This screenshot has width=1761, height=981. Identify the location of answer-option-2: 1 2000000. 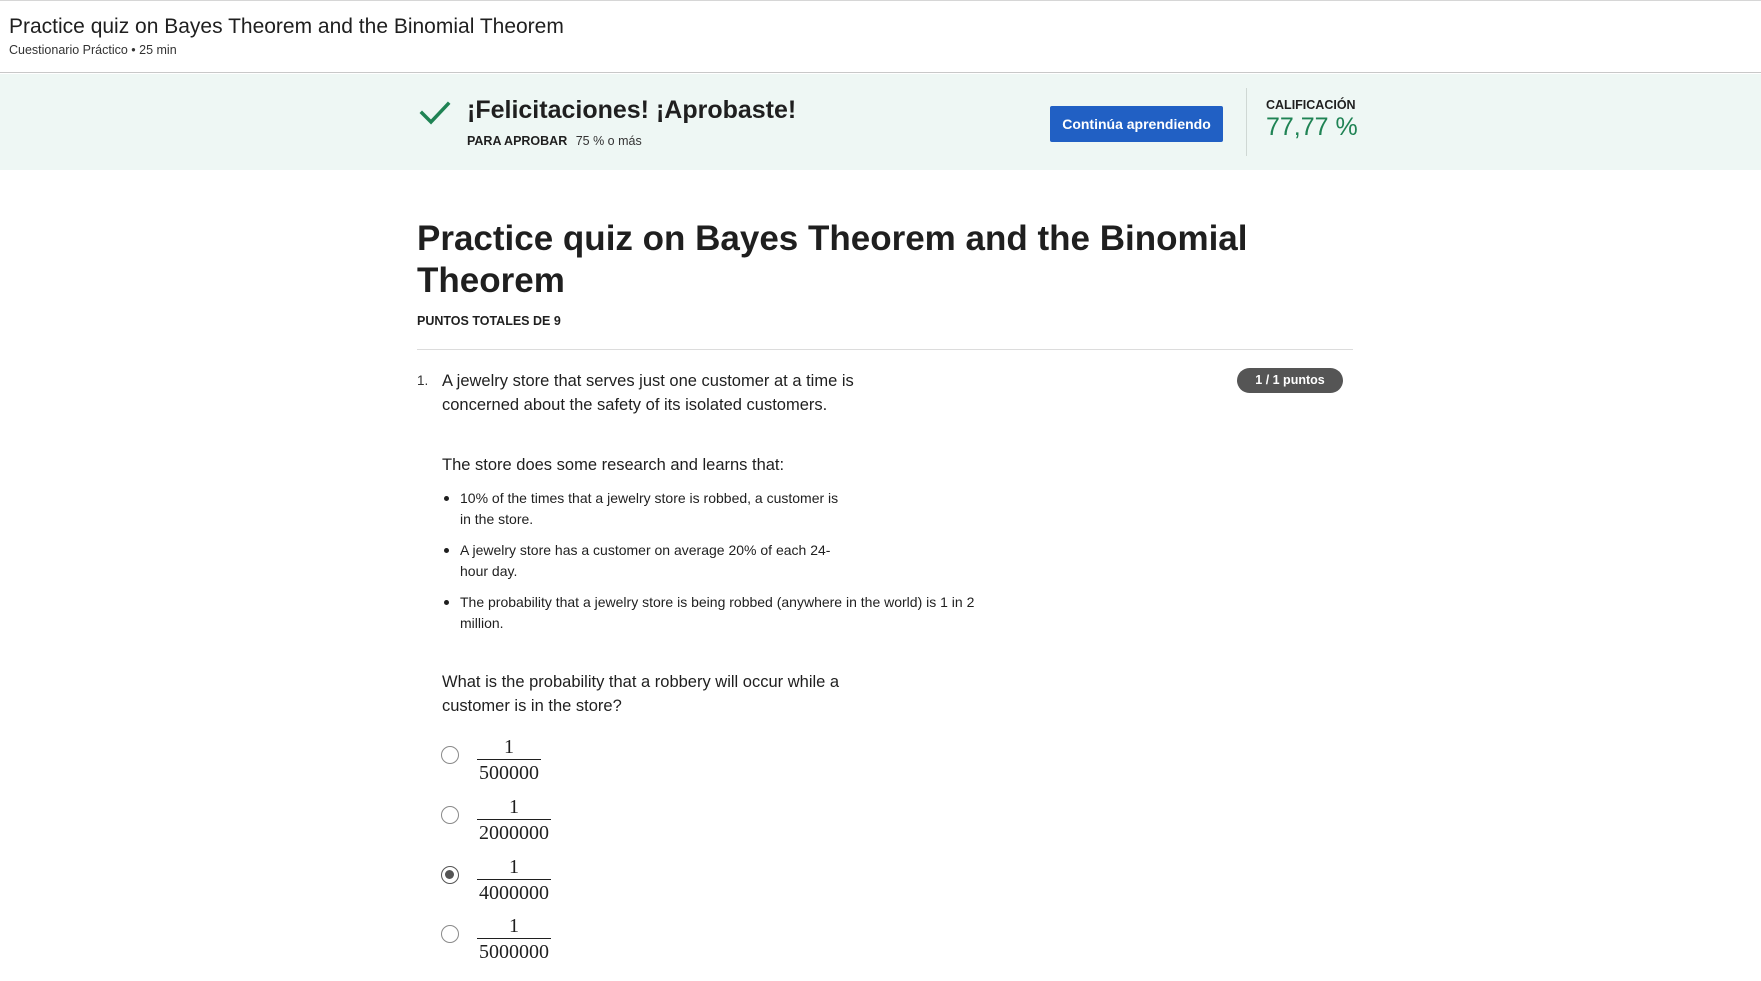
(541, 823).